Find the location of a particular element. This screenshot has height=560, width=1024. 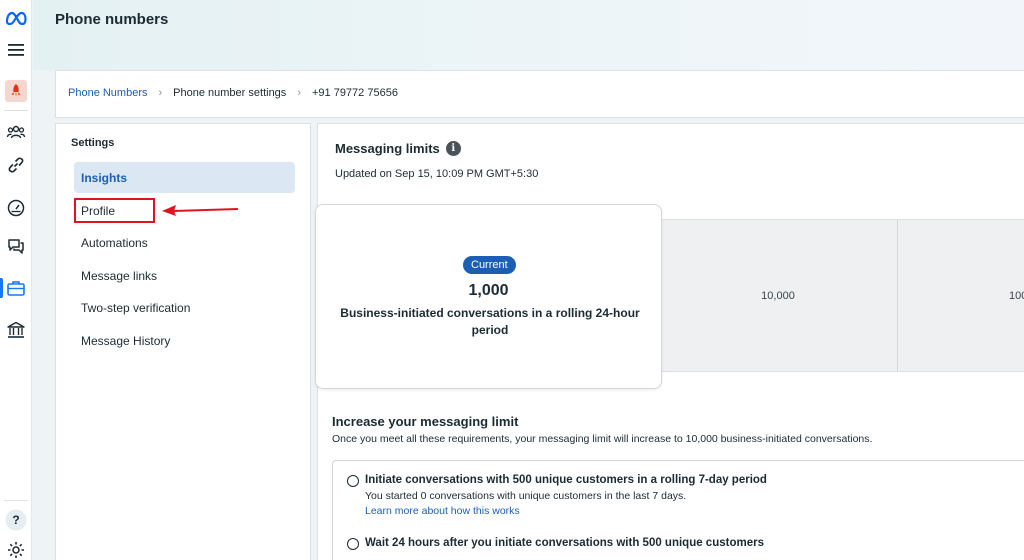

tier-value: 10,000 is located at coordinates (778, 295).